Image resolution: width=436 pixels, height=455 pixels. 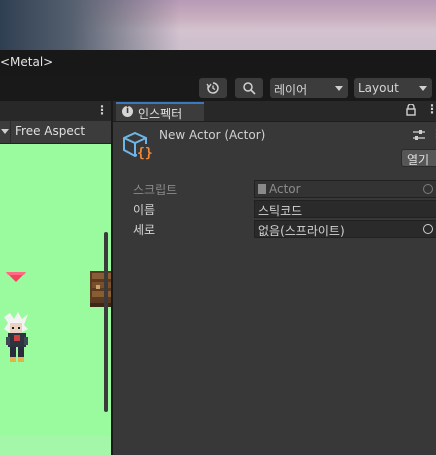 I want to click on game-controlbar: Free Aspect, so click(x=55, y=132).